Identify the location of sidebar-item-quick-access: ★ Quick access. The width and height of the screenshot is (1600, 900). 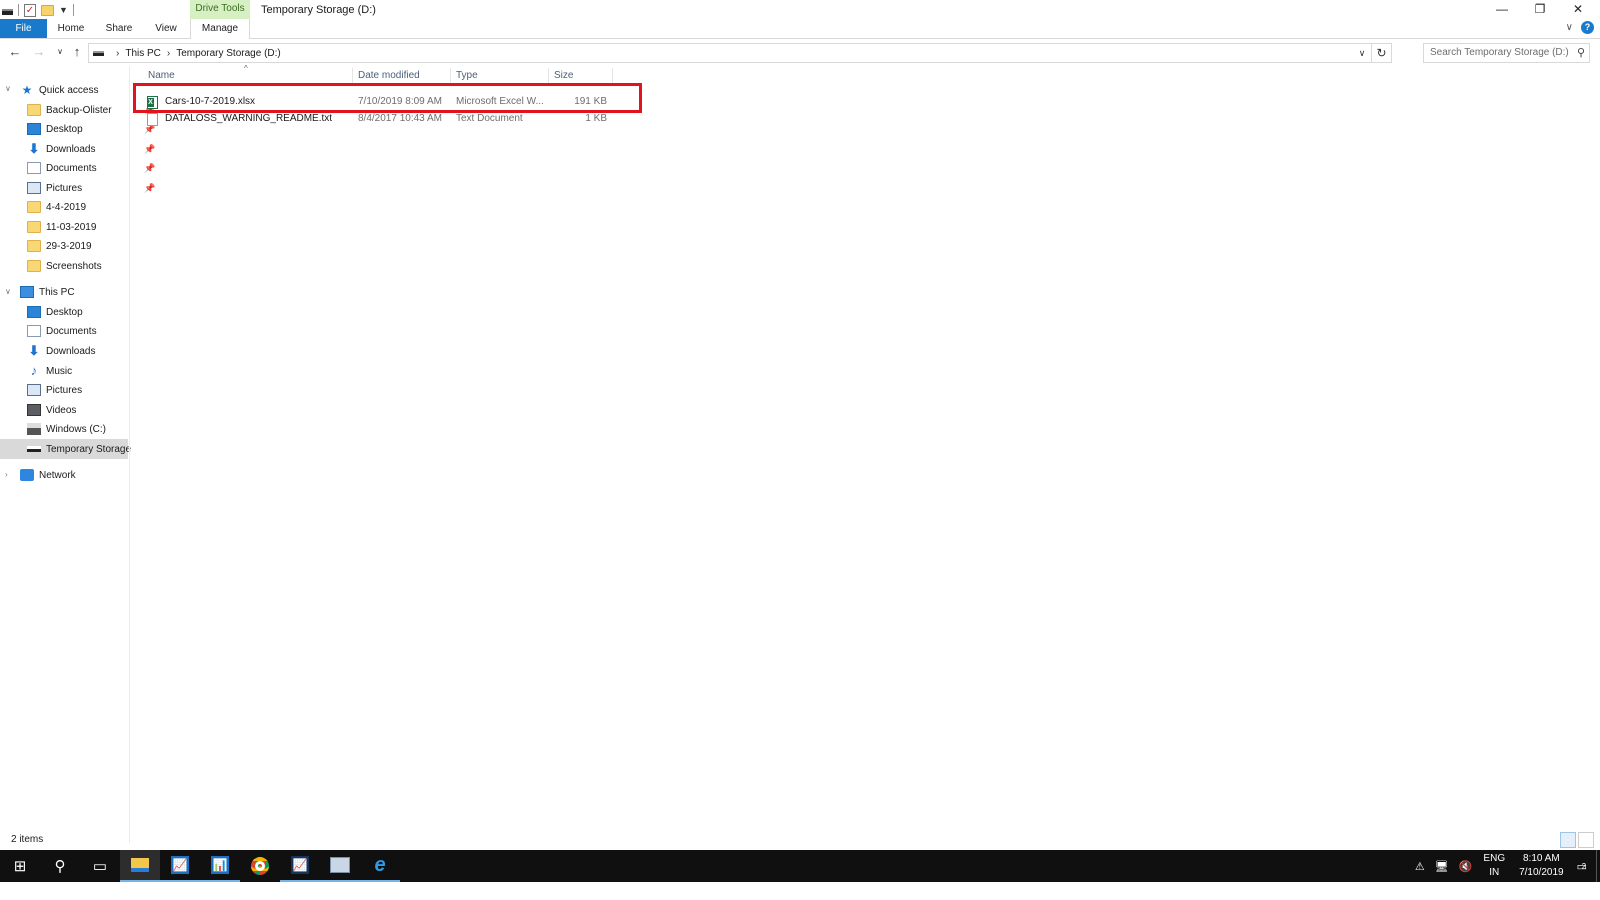
(59, 90).